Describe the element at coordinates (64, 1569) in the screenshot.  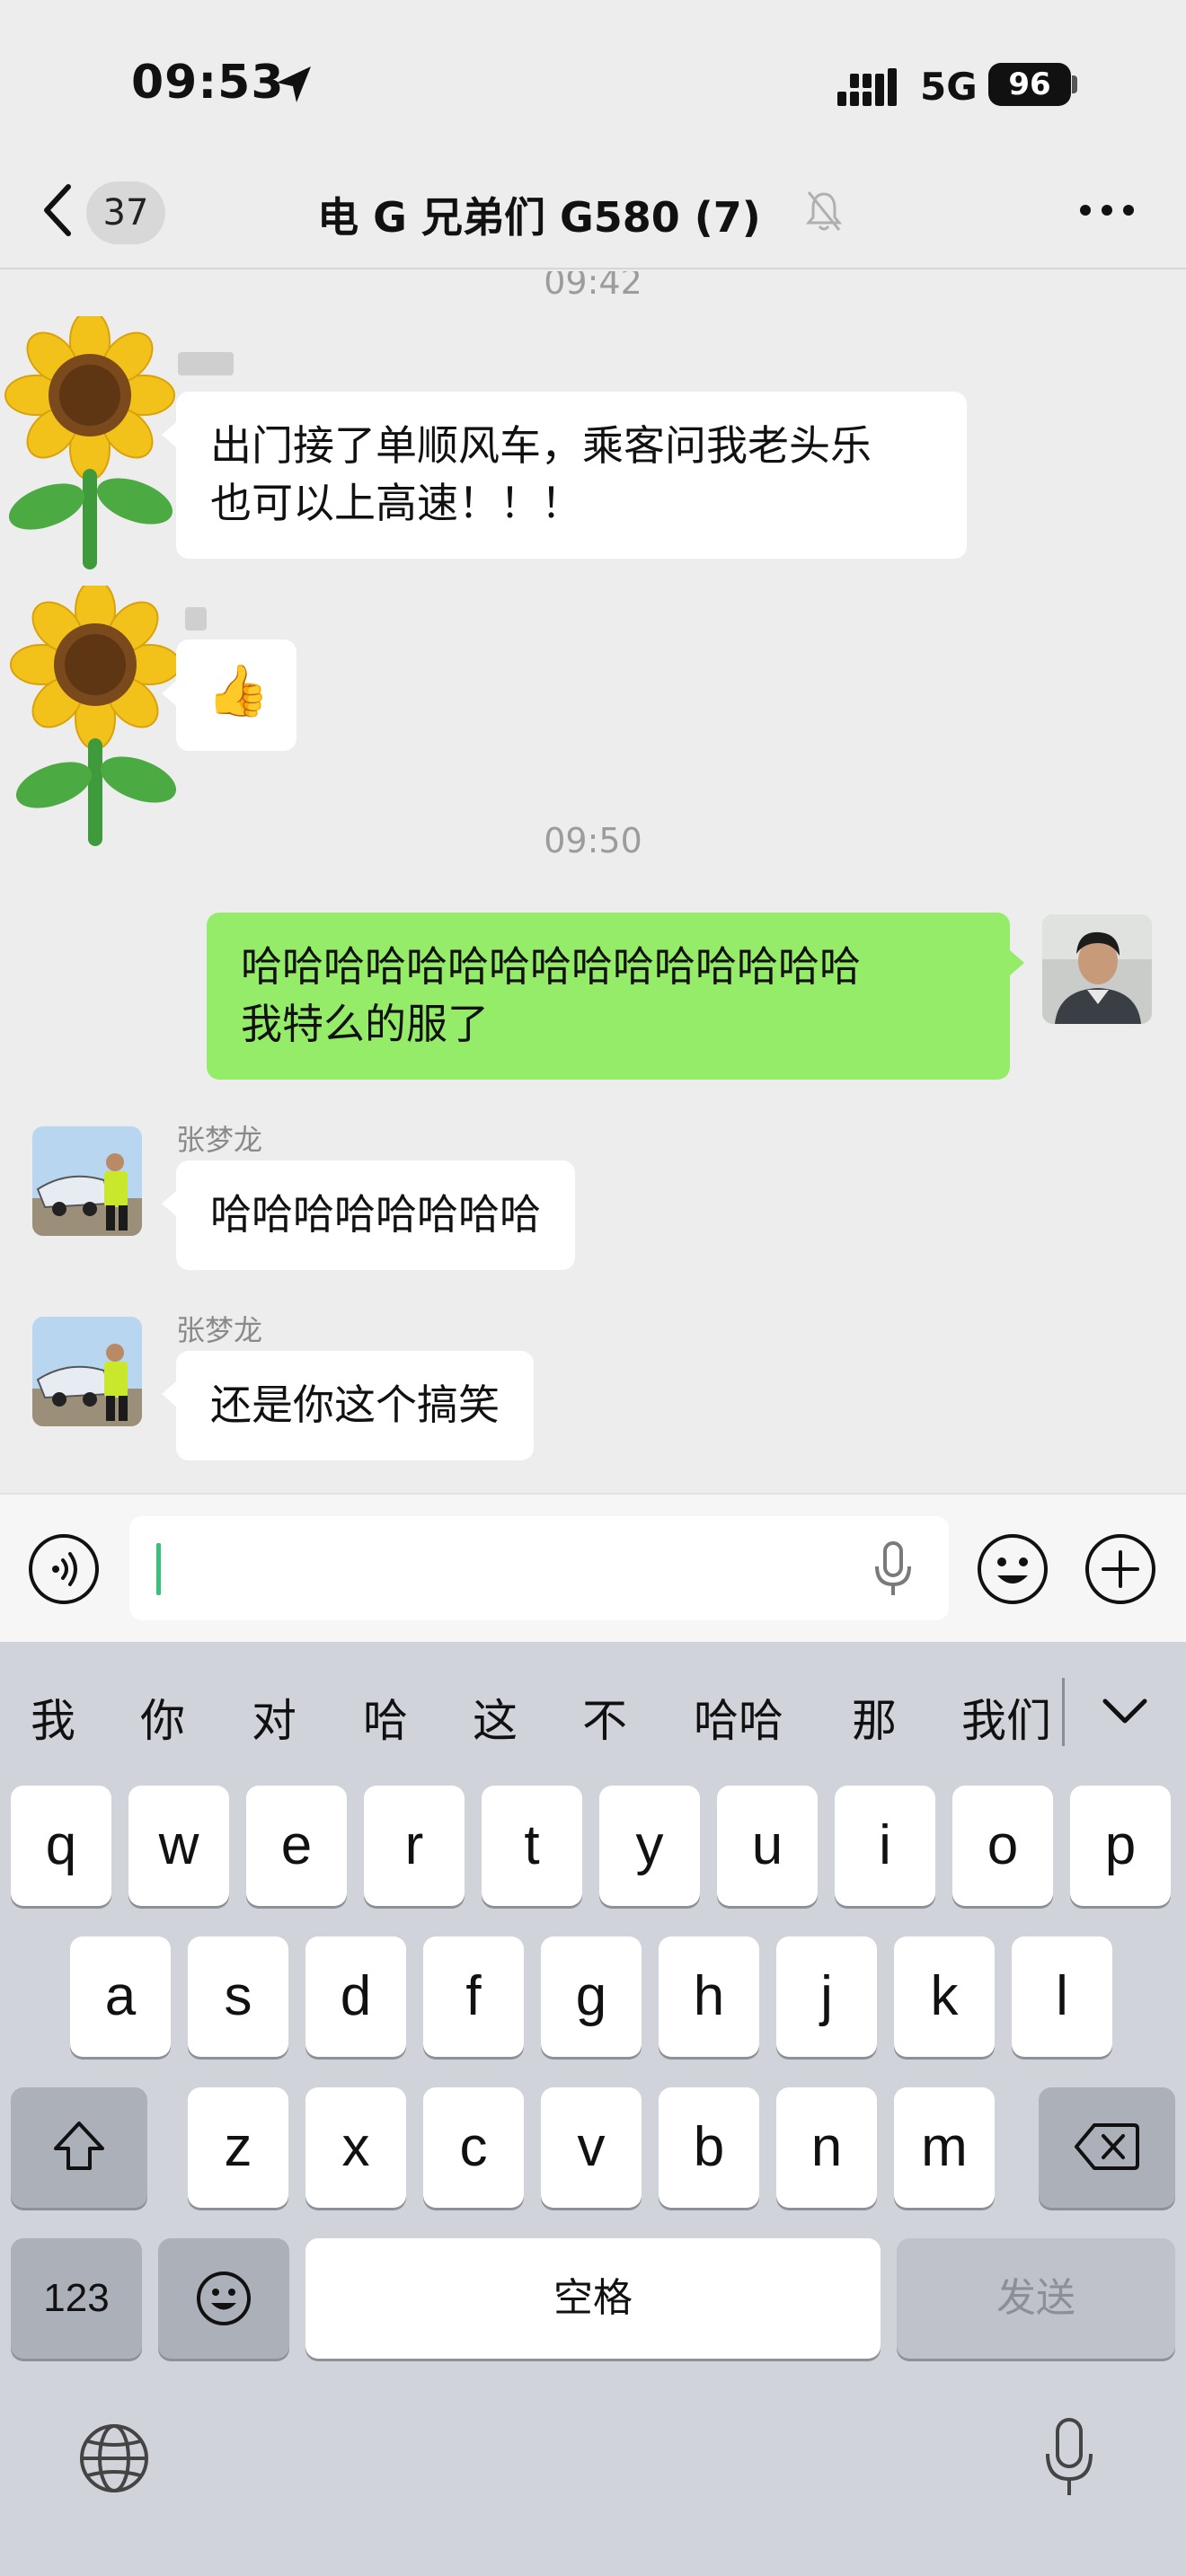
I see `voice-mode-icon` at that location.